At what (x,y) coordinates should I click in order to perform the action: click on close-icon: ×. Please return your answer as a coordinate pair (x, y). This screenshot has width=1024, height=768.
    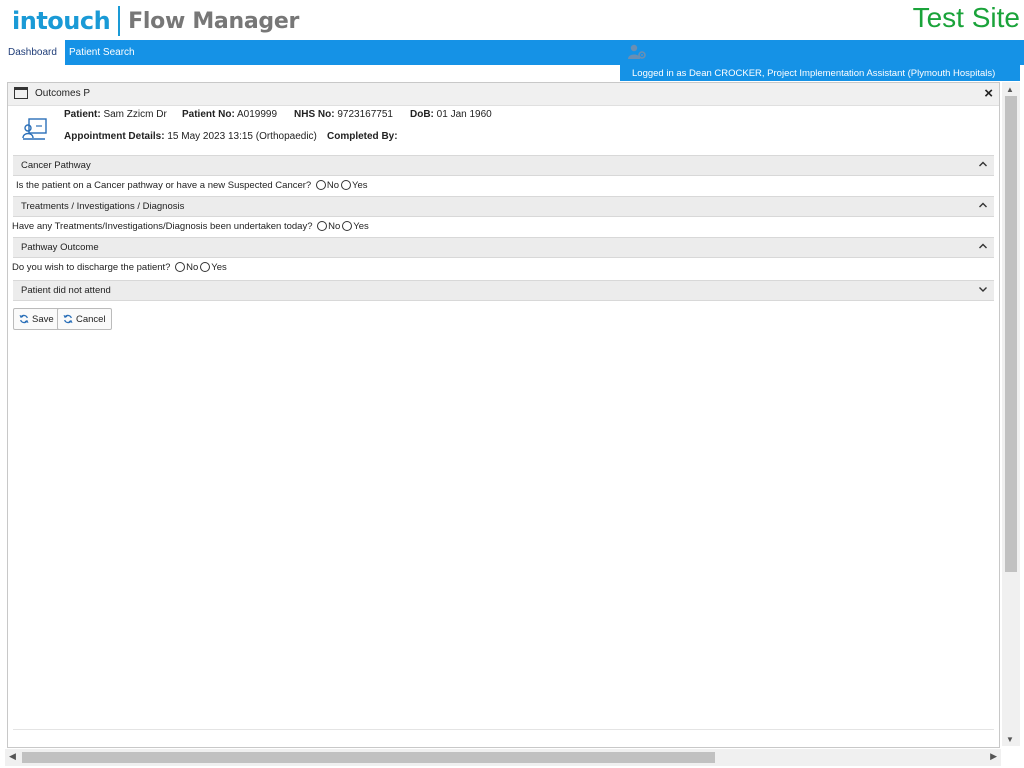
    Looking at the image, I should click on (988, 93).